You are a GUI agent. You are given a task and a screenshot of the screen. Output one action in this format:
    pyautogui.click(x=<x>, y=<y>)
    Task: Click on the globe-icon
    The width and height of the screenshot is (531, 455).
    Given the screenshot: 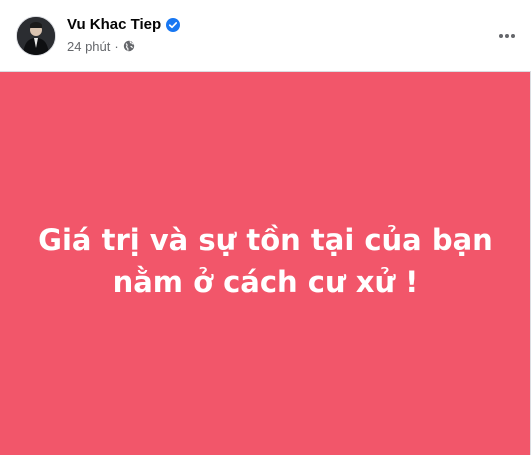 What is the action you would take?
    pyautogui.click(x=129, y=46)
    